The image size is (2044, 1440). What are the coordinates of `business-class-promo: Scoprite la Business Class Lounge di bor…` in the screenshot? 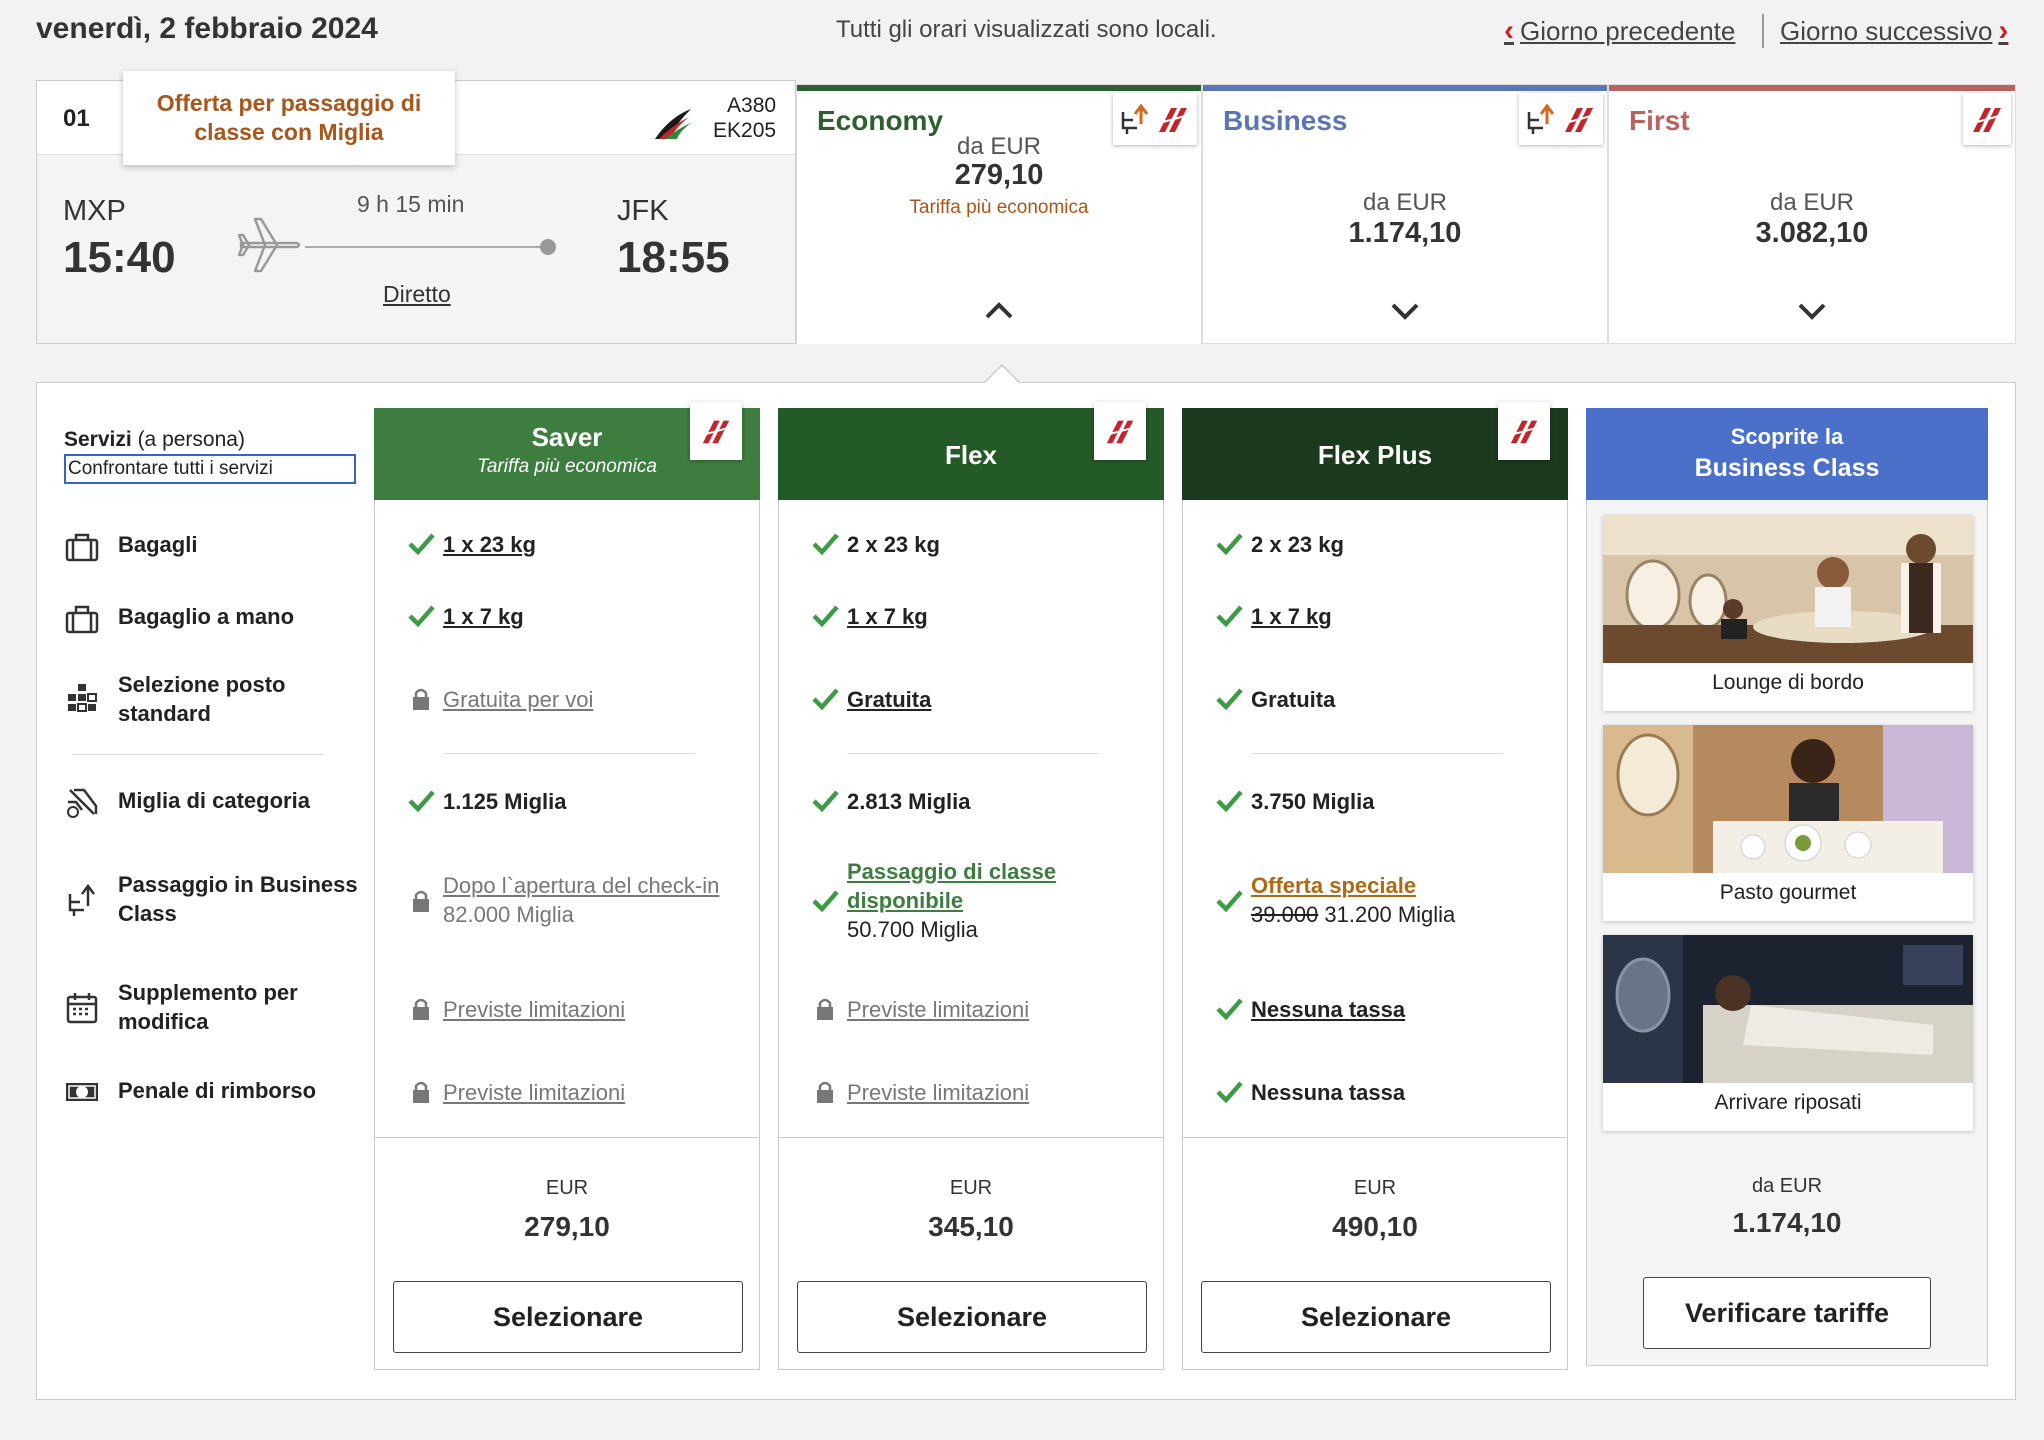 It's located at (1787, 887).